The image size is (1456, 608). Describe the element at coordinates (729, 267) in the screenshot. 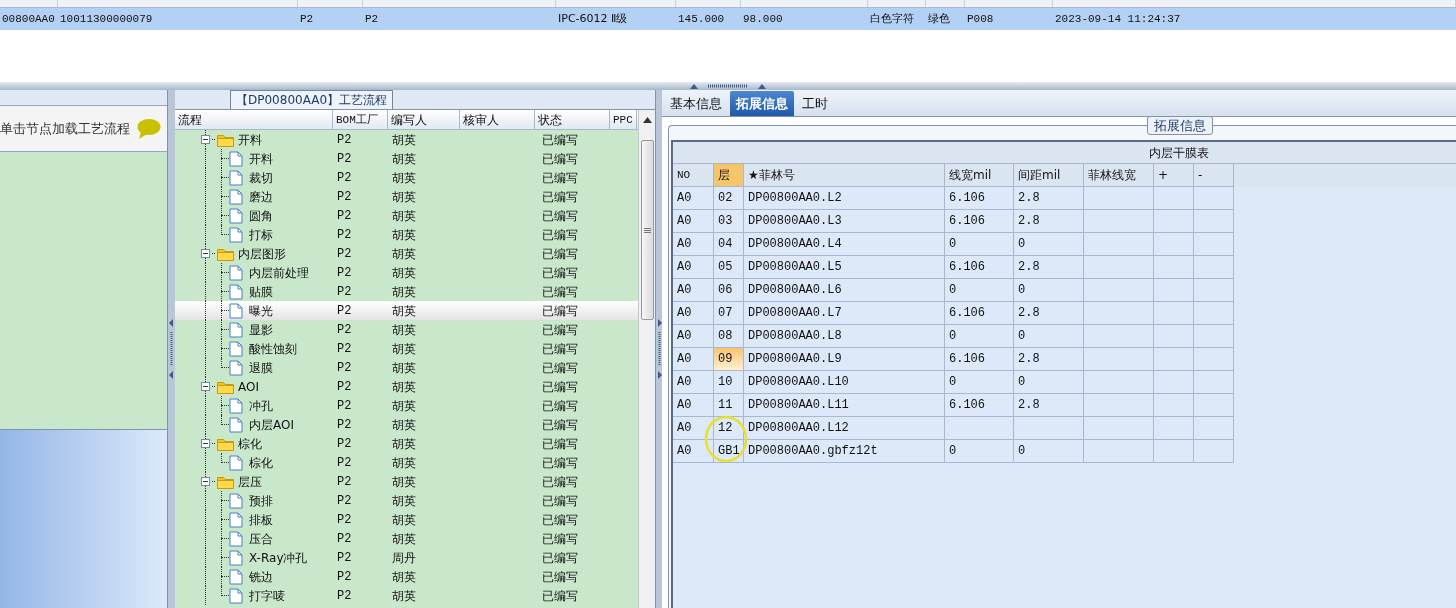

I see `layer-cell: 05` at that location.